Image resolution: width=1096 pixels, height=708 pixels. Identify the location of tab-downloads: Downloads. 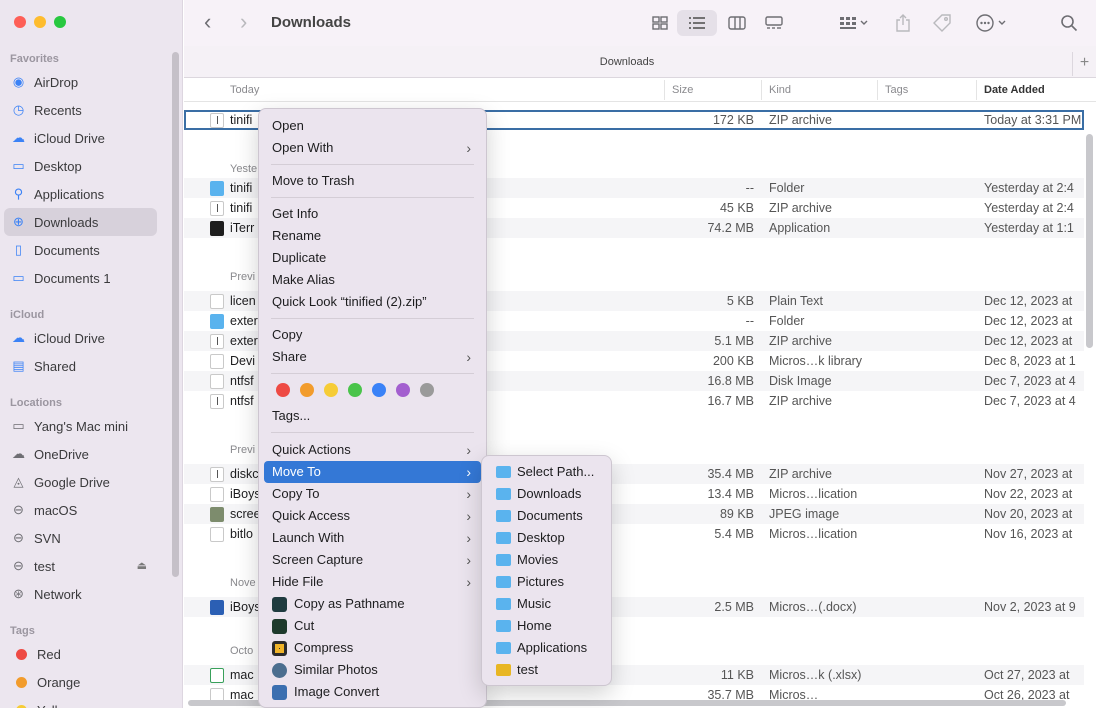
(627, 62).